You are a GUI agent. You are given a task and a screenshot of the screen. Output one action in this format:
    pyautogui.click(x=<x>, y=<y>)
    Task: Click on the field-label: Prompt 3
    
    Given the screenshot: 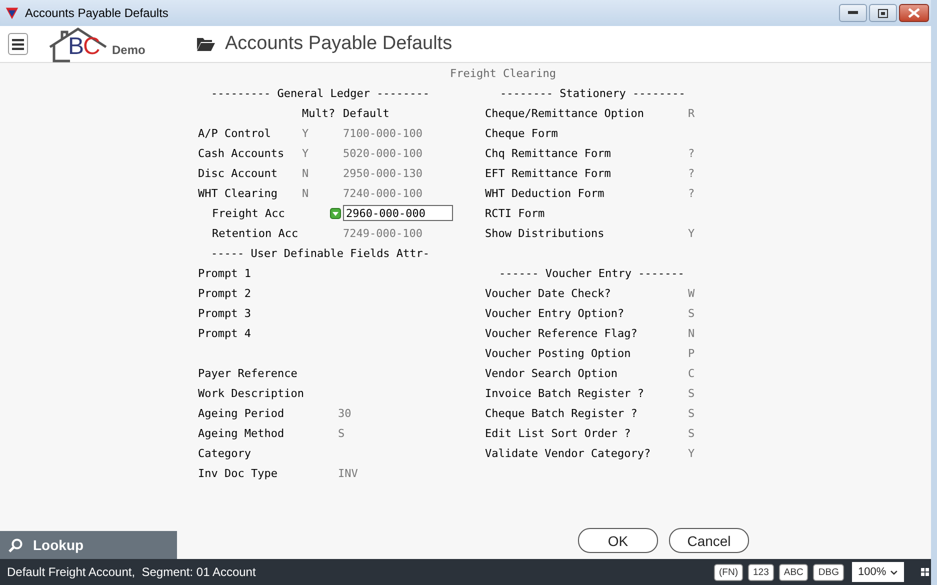 What is the action you would take?
    pyautogui.click(x=224, y=313)
    